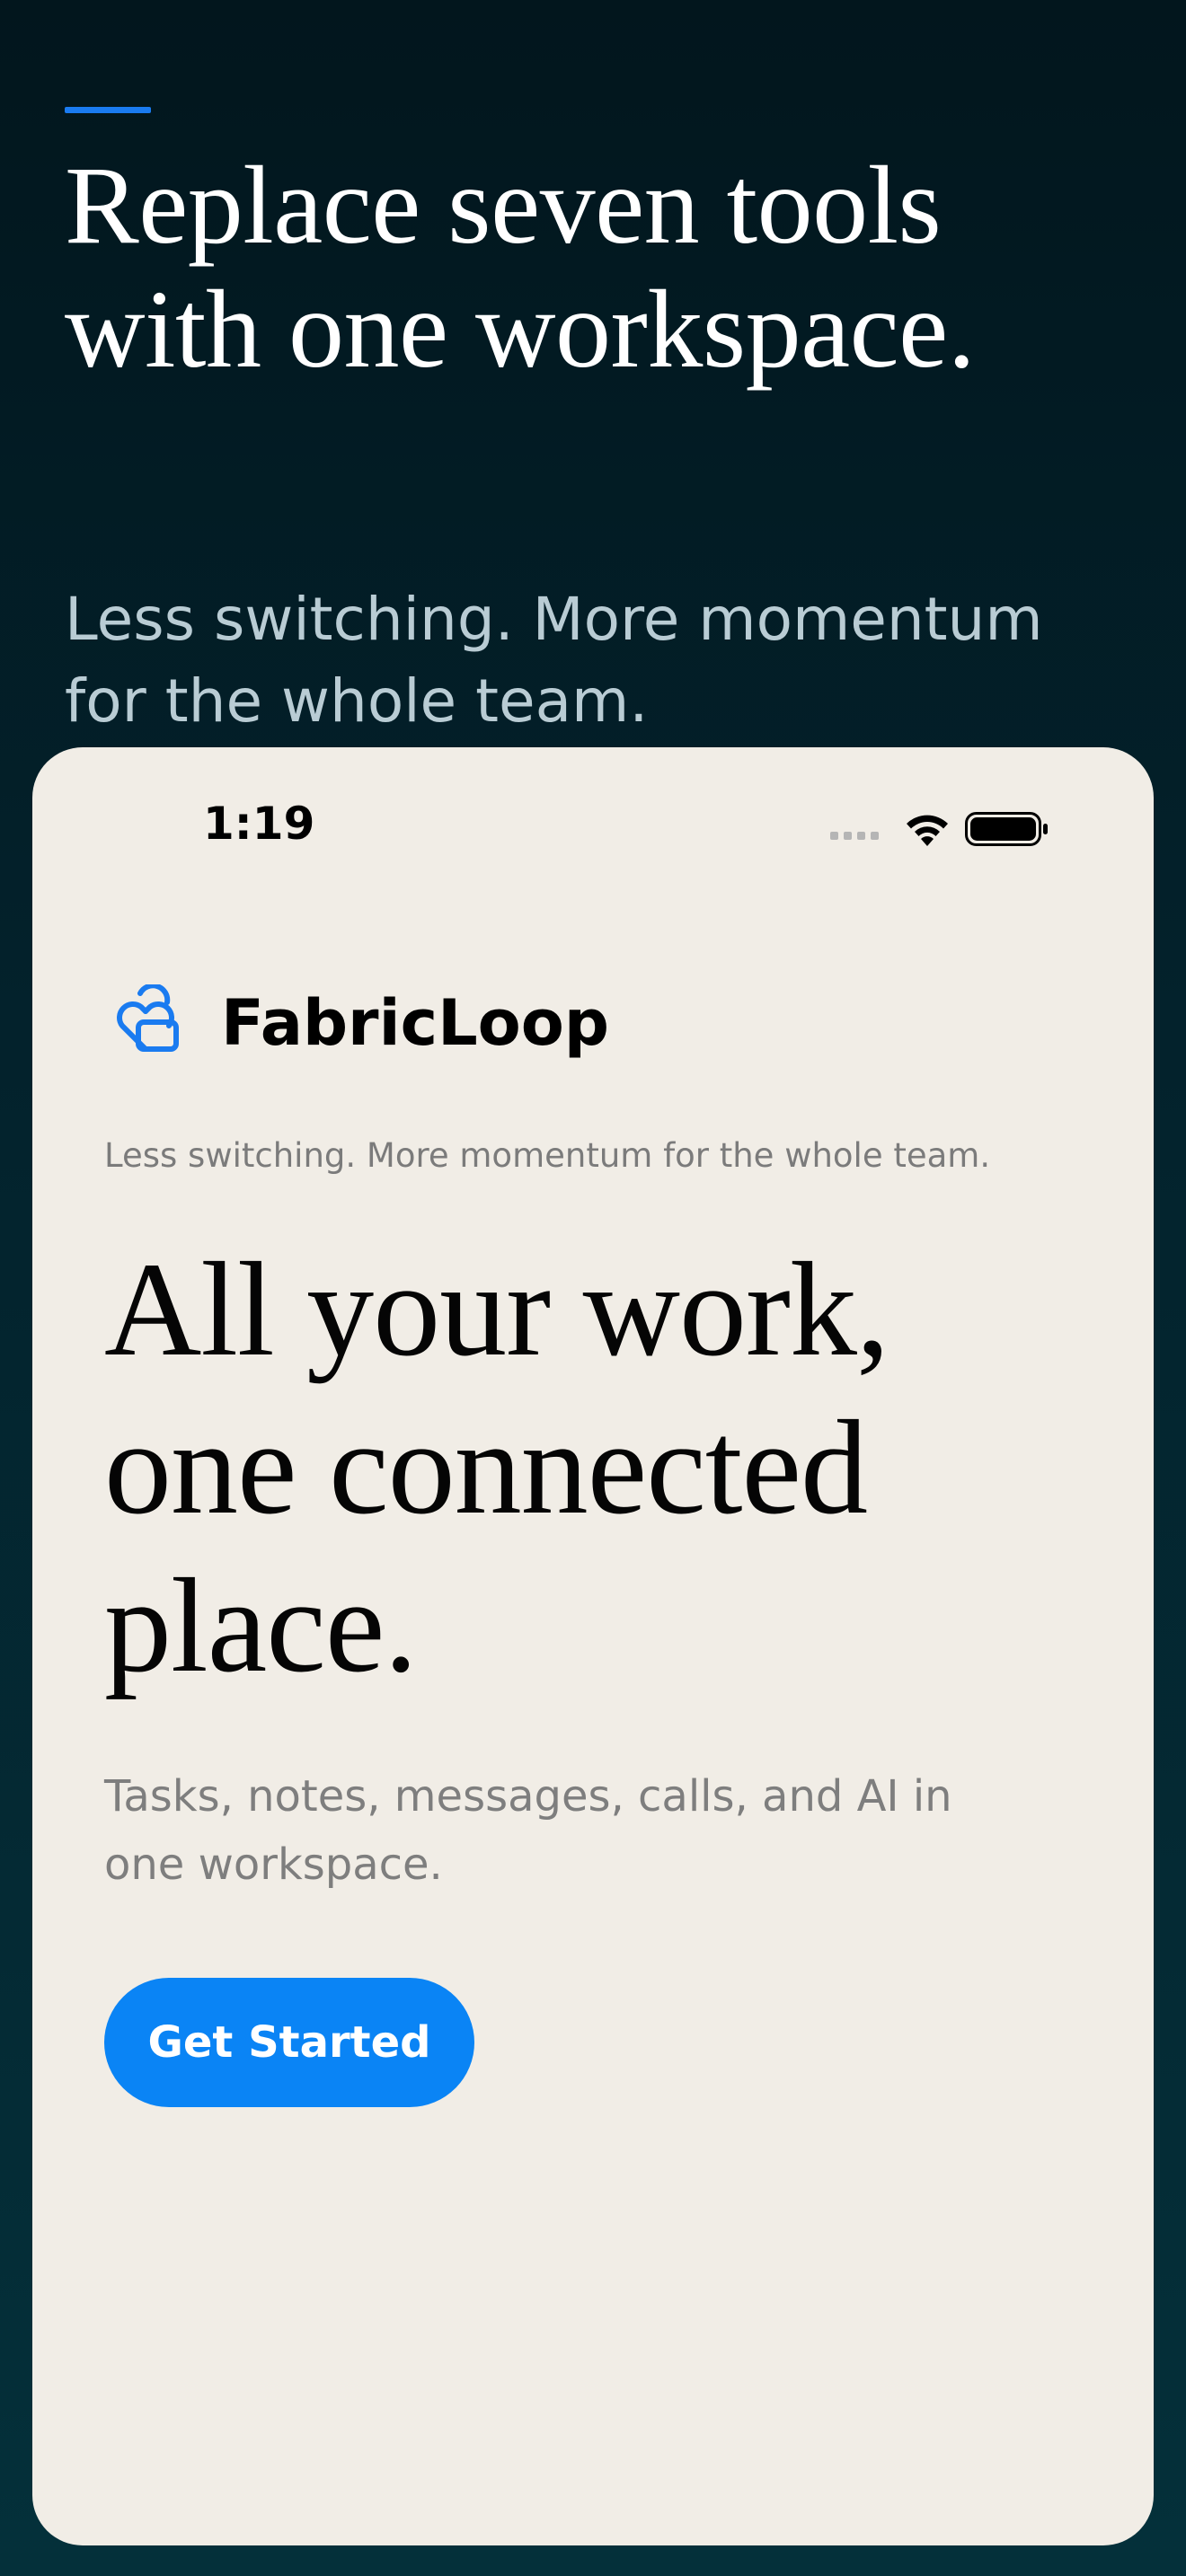 This screenshot has width=1186, height=2576. I want to click on marketing-headline: Replace seven tools with one workspace., so click(520, 267).